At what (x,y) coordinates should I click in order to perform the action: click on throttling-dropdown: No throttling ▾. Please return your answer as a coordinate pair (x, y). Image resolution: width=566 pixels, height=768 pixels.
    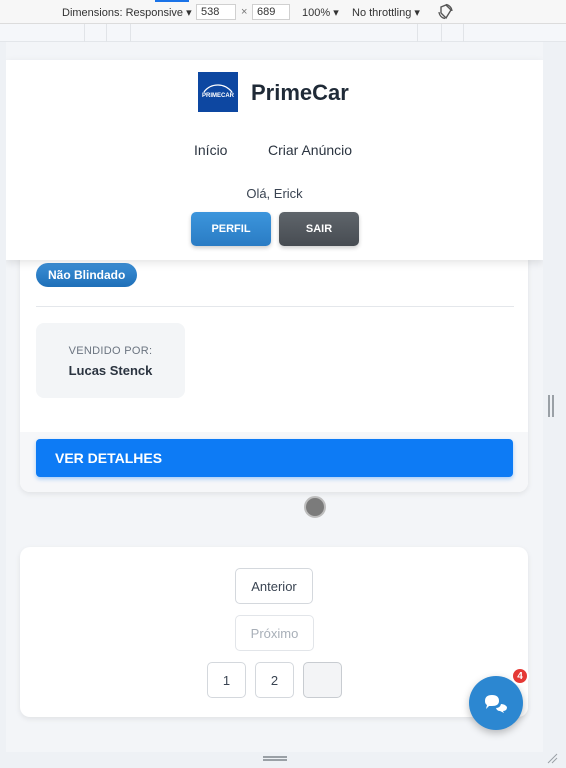
    Looking at the image, I should click on (386, 12).